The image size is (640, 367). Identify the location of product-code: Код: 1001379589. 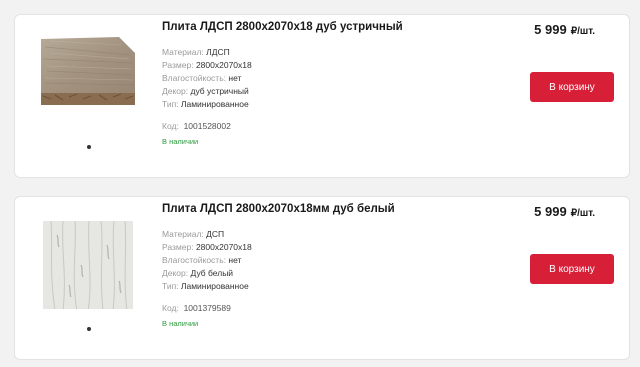
(196, 308).